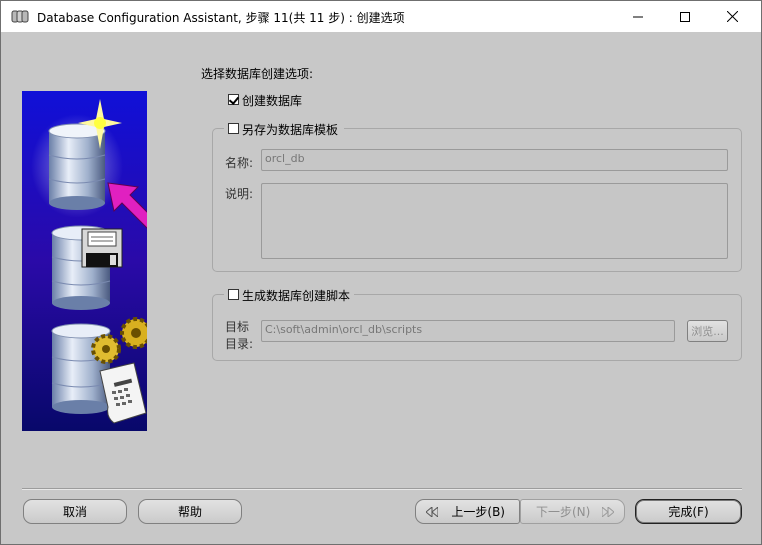 The image size is (762, 545). I want to click on finish-button: 完成(F), so click(688, 511).